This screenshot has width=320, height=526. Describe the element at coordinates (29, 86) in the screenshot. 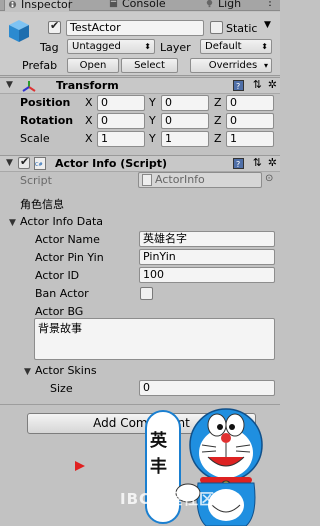

I see `transform-axes-icon` at that location.